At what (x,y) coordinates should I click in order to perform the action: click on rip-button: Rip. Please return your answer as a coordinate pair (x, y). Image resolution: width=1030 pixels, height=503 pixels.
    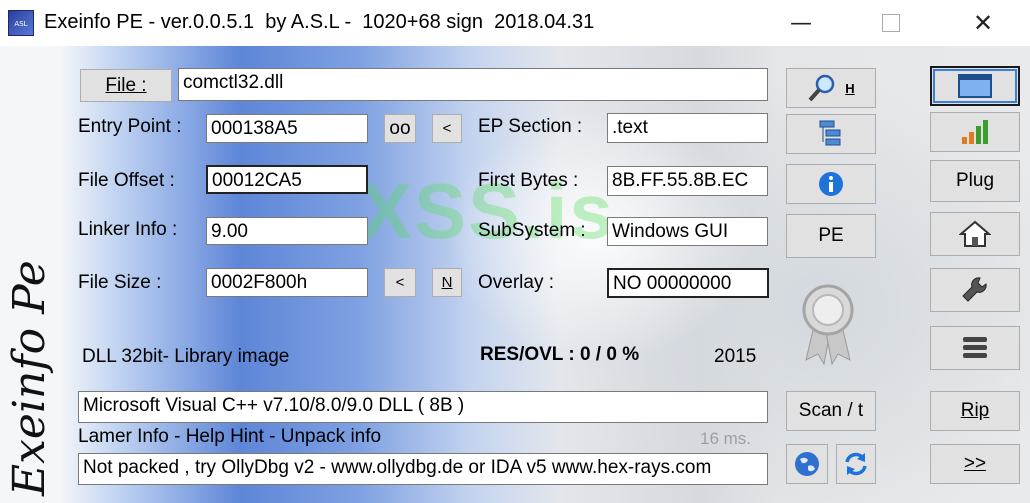
    Looking at the image, I should click on (975, 411).